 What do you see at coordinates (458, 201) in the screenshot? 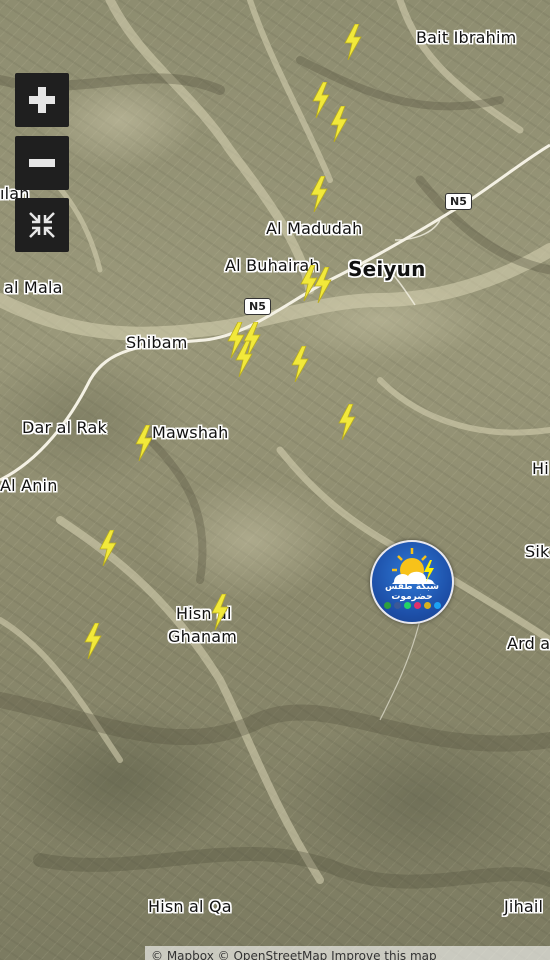
I see `road-shield-n5-east: N5` at bounding box center [458, 201].